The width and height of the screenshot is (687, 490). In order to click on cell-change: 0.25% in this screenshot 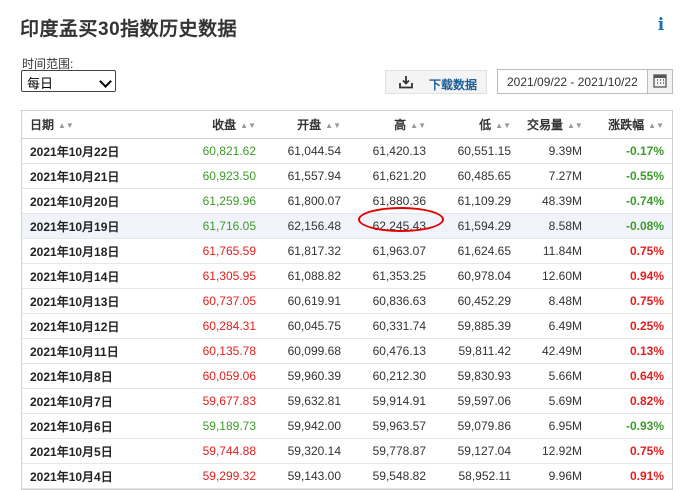, I will do `click(631, 326)`.